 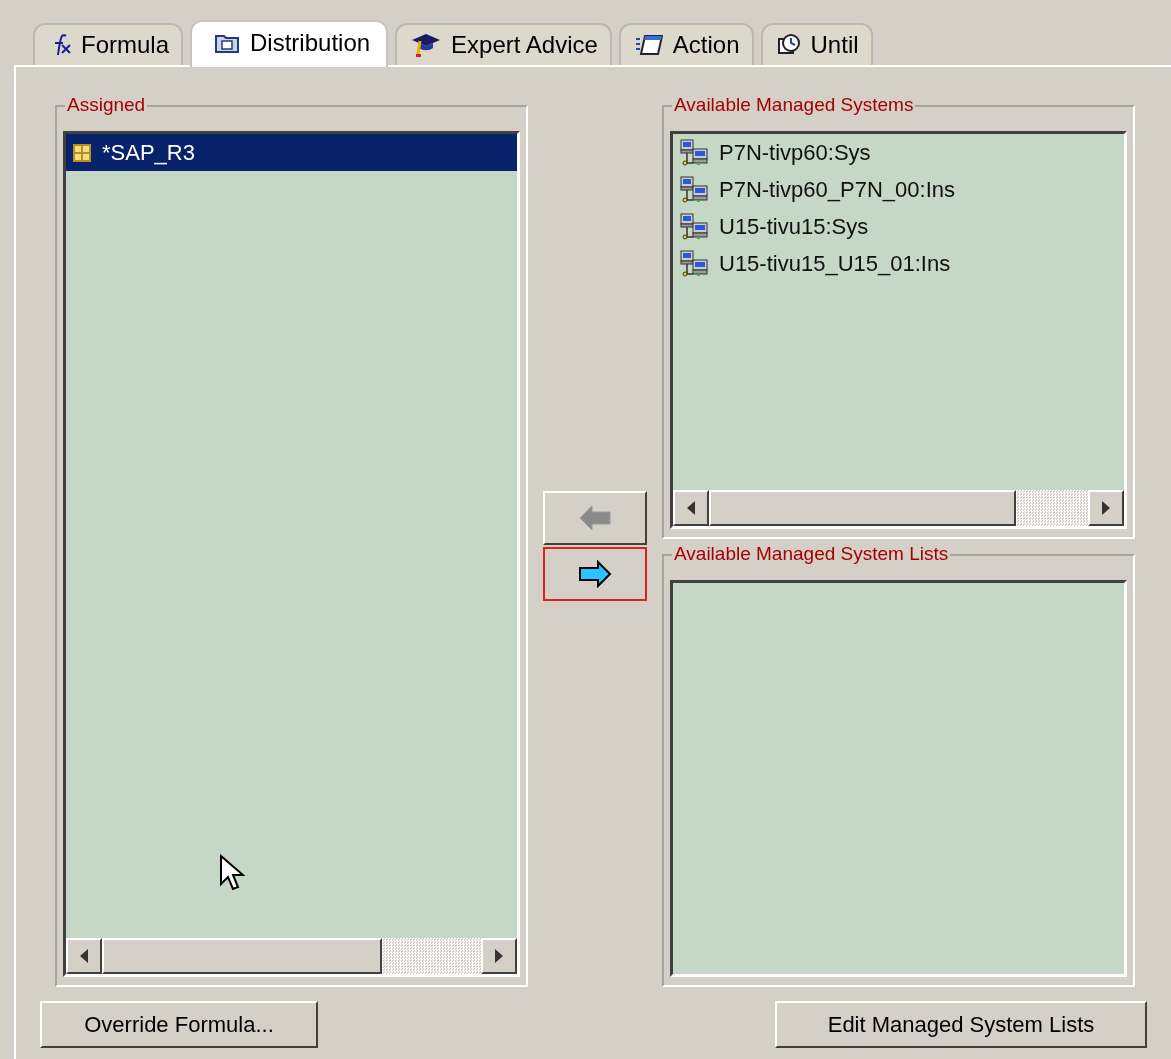 What do you see at coordinates (108, 44) in the screenshot?
I see `tab: Formula` at bounding box center [108, 44].